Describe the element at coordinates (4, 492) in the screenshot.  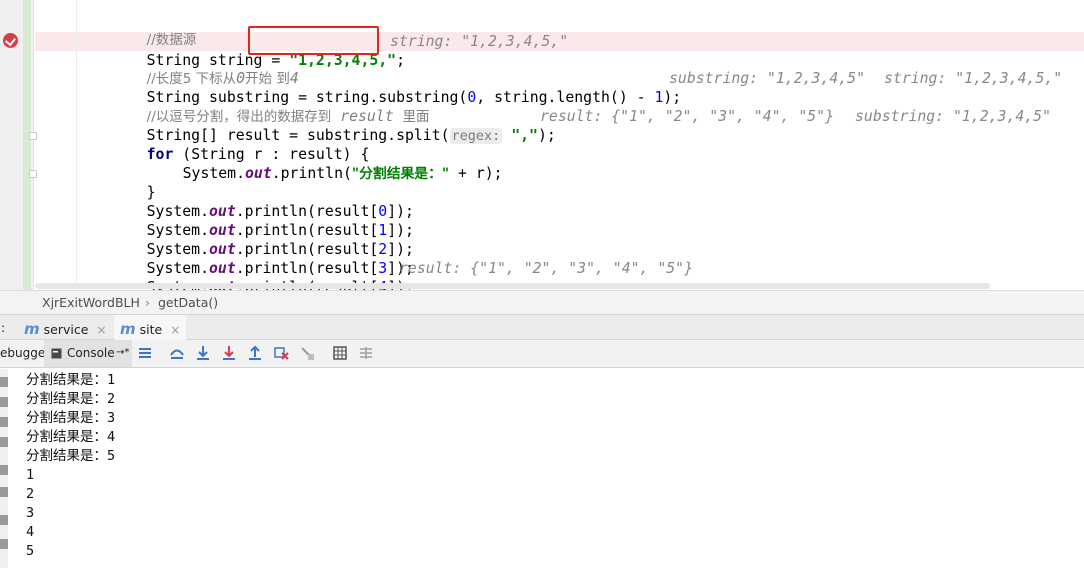
I see `mute-breakpoints-icon` at that location.